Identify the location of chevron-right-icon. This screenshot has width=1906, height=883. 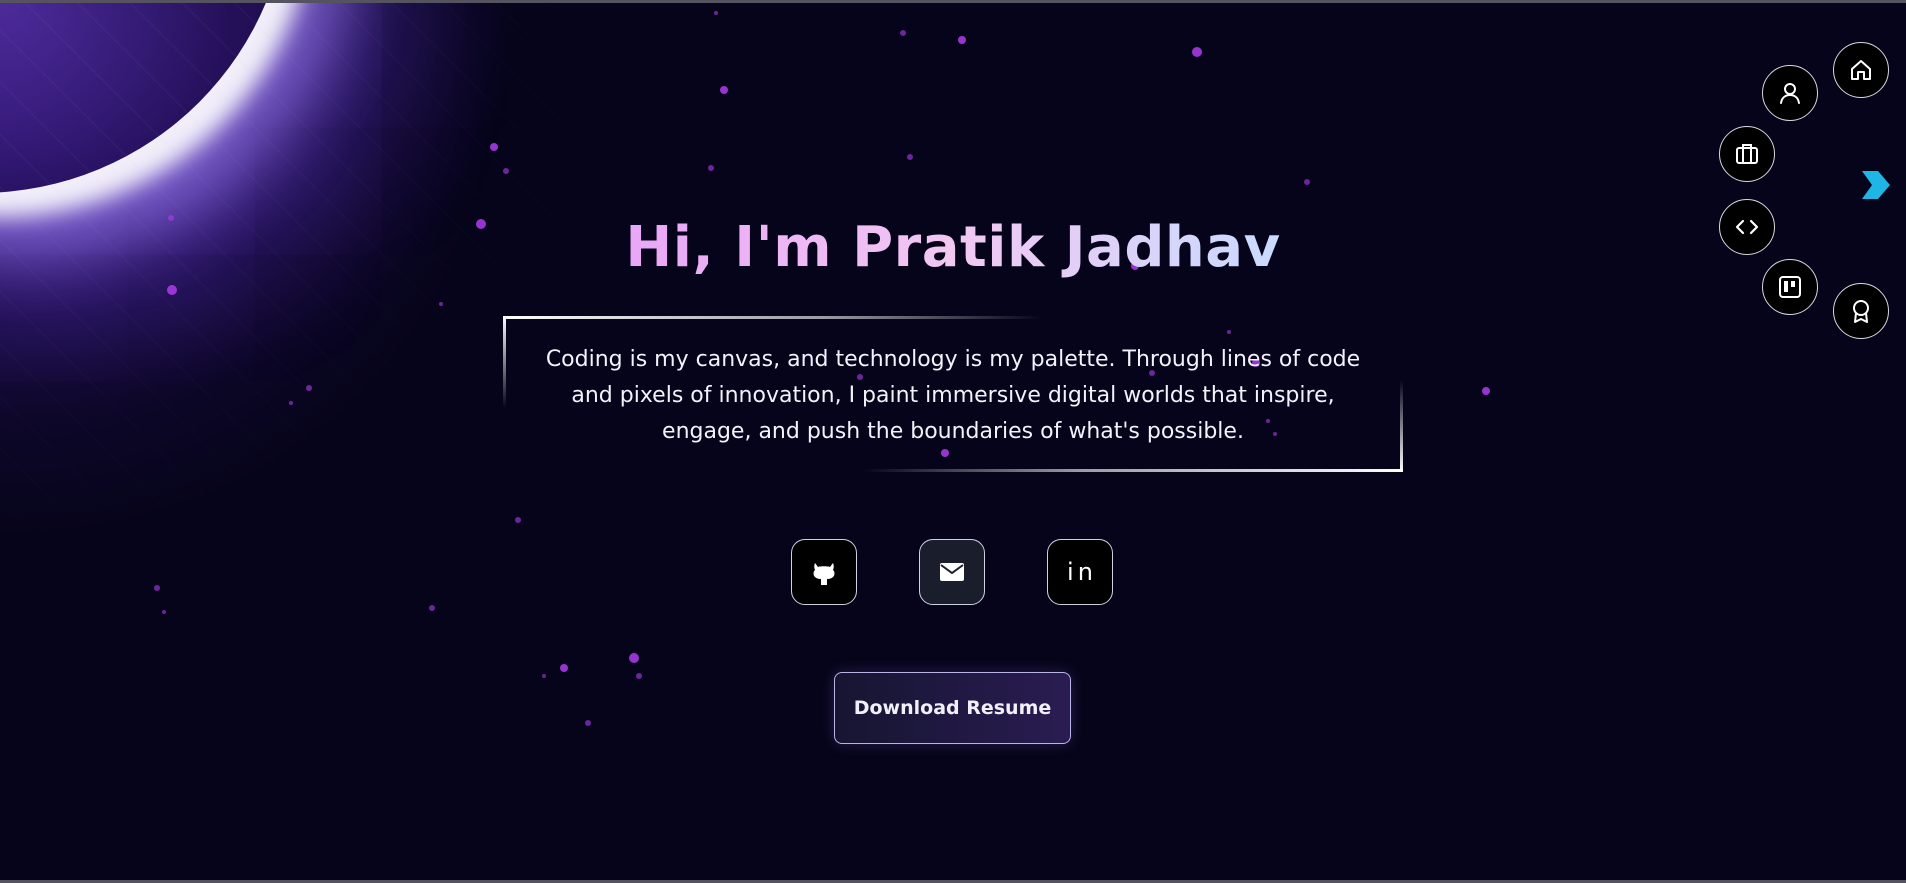
(1876, 185).